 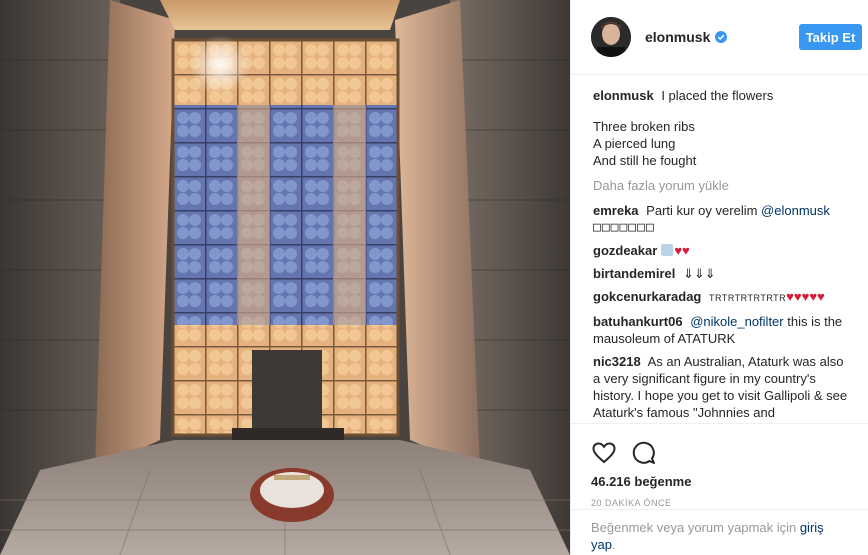 What do you see at coordinates (719, 453) in the screenshot?
I see `action-icons` at bounding box center [719, 453].